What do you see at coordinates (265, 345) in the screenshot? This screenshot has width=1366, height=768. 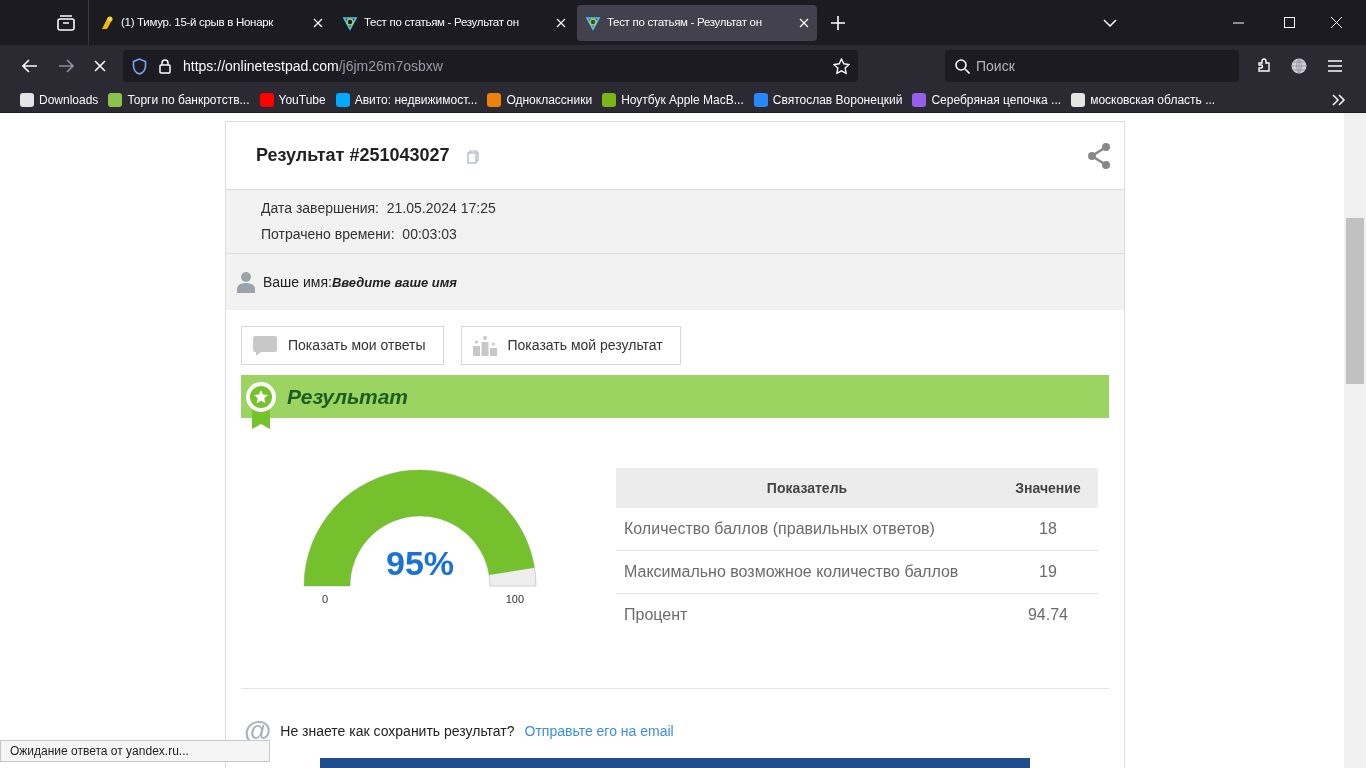 I see `speech-bubble-icon` at bounding box center [265, 345].